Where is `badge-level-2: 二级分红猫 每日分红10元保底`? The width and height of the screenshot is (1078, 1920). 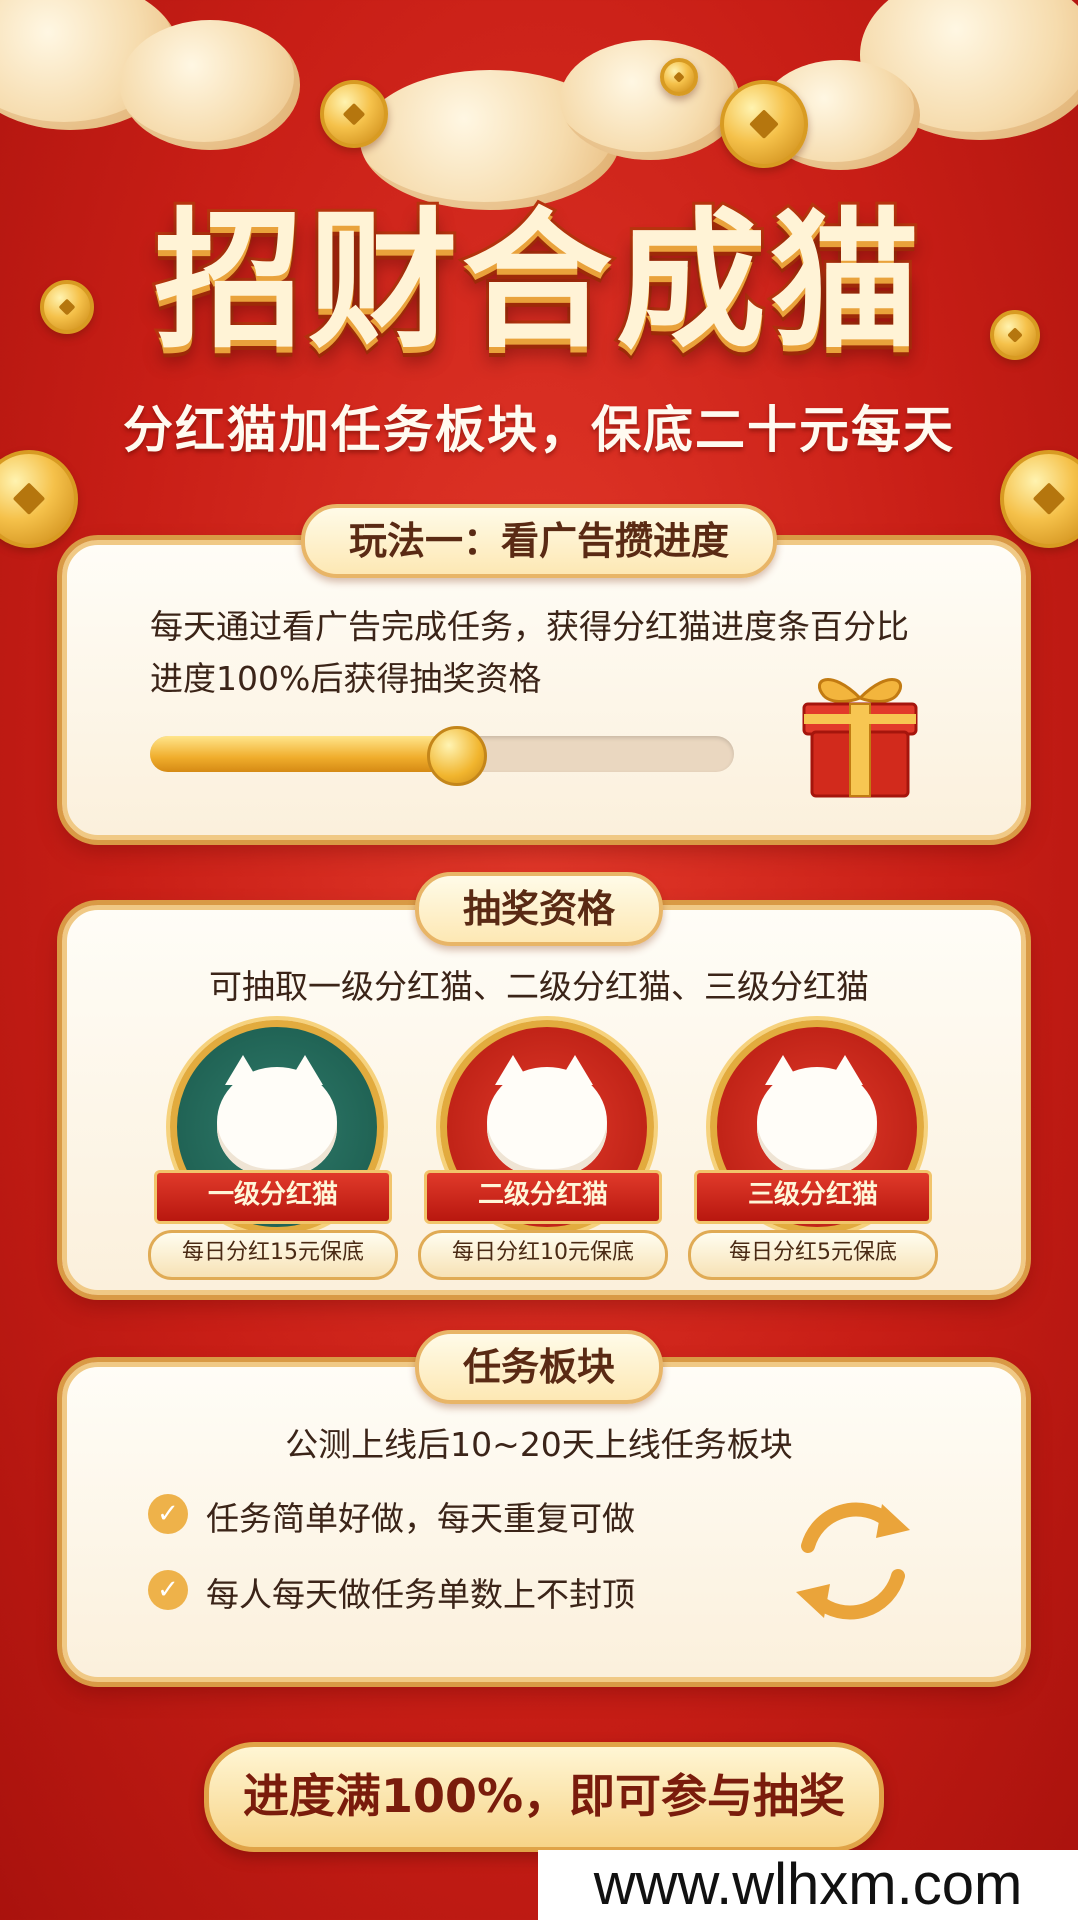
badge-level-2: 二级分红猫 每日分红10元保底 is located at coordinates (543, 1150).